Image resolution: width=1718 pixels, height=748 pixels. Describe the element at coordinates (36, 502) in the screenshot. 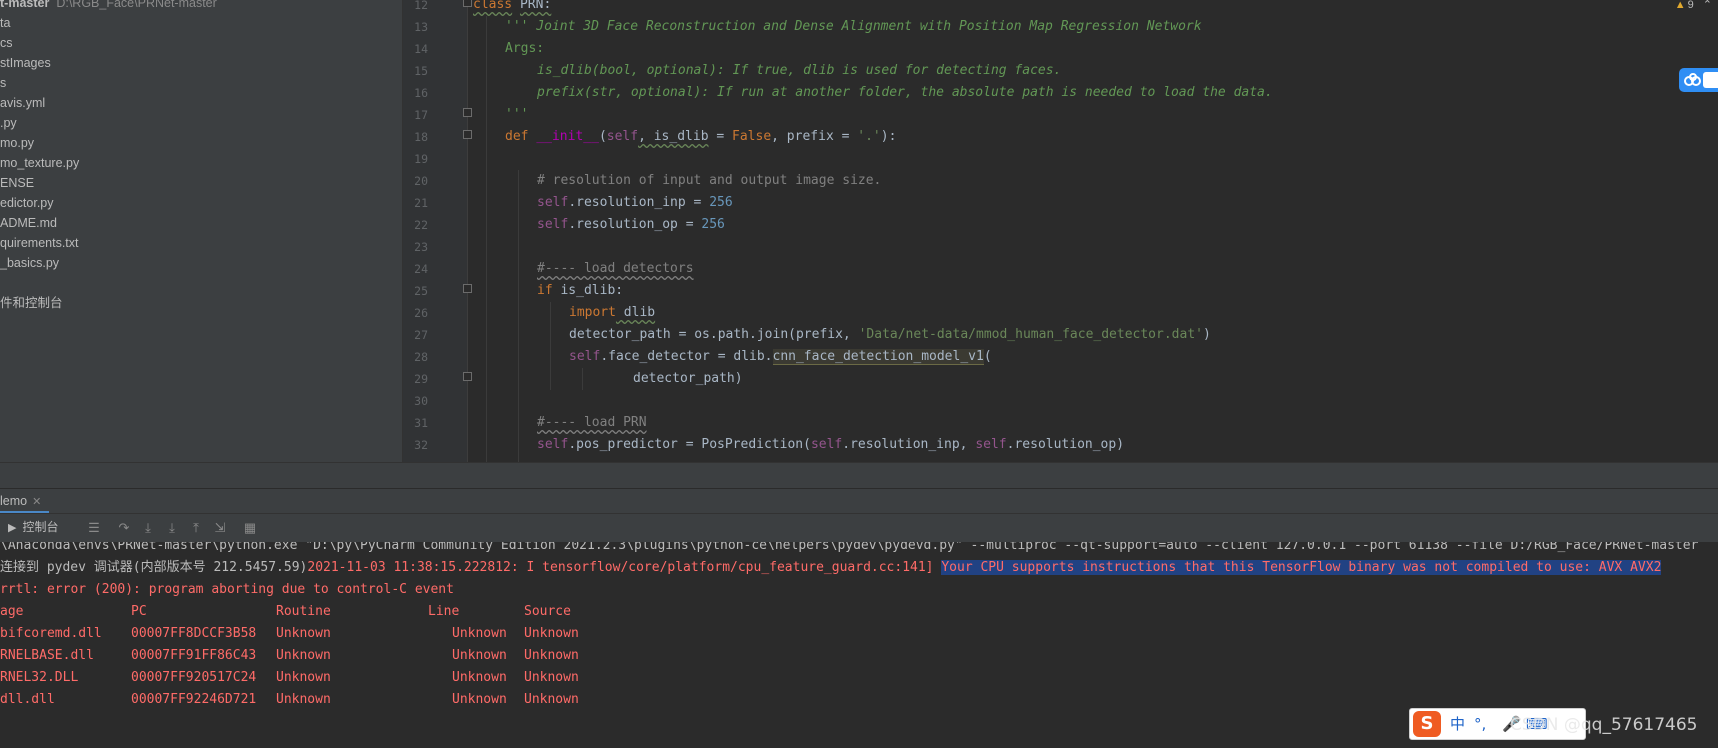

I see `close-icon: ✕` at that location.